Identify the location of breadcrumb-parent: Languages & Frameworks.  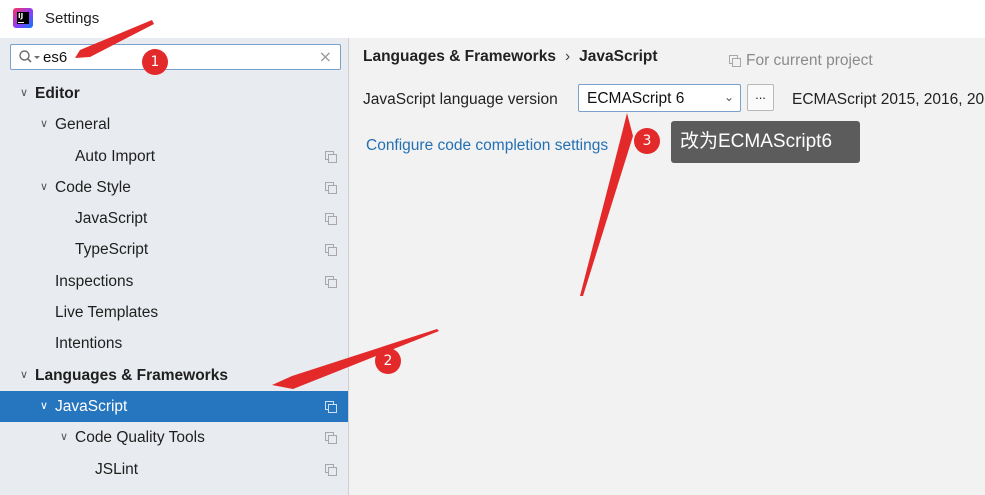
(459, 56).